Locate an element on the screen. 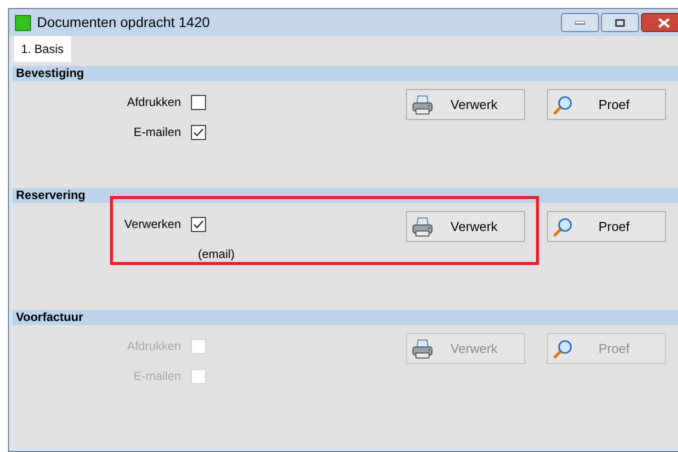 This screenshot has height=452, width=678. window-title: Documenten opdracht 1420 is located at coordinates (124, 22).